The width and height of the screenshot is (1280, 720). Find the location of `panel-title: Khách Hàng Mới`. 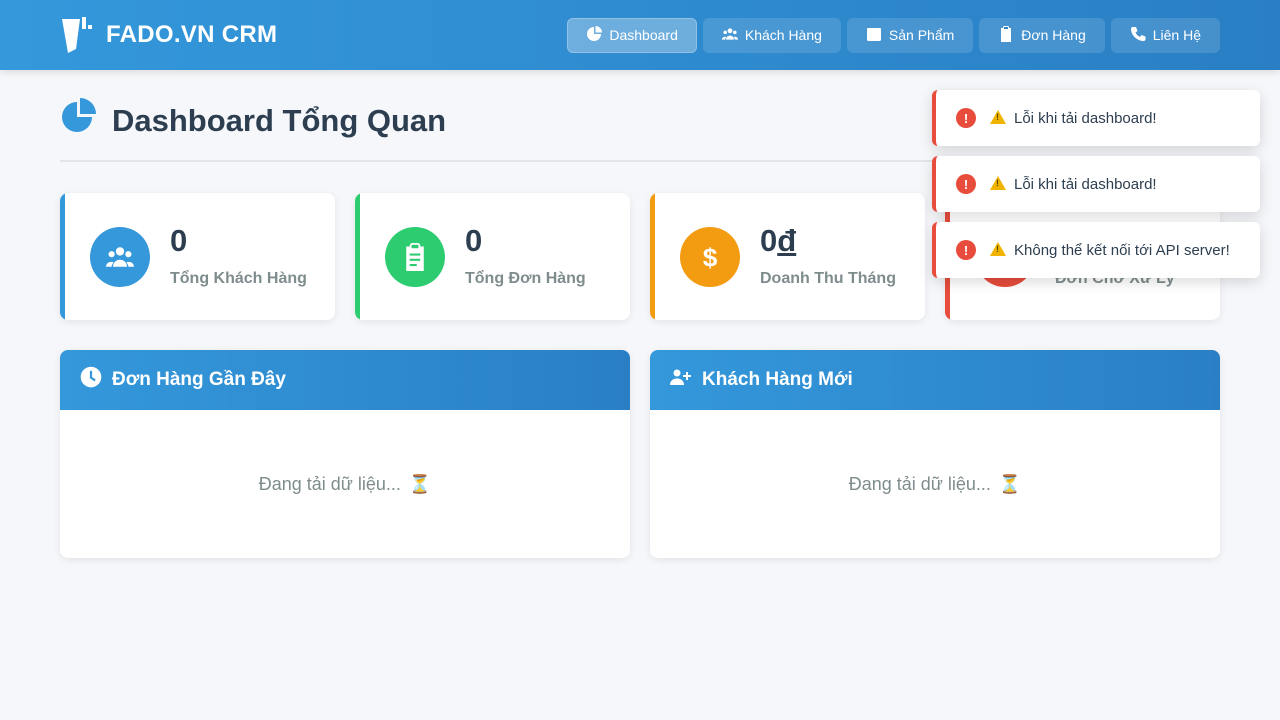

panel-title: Khách Hàng Mới is located at coordinates (777, 379).